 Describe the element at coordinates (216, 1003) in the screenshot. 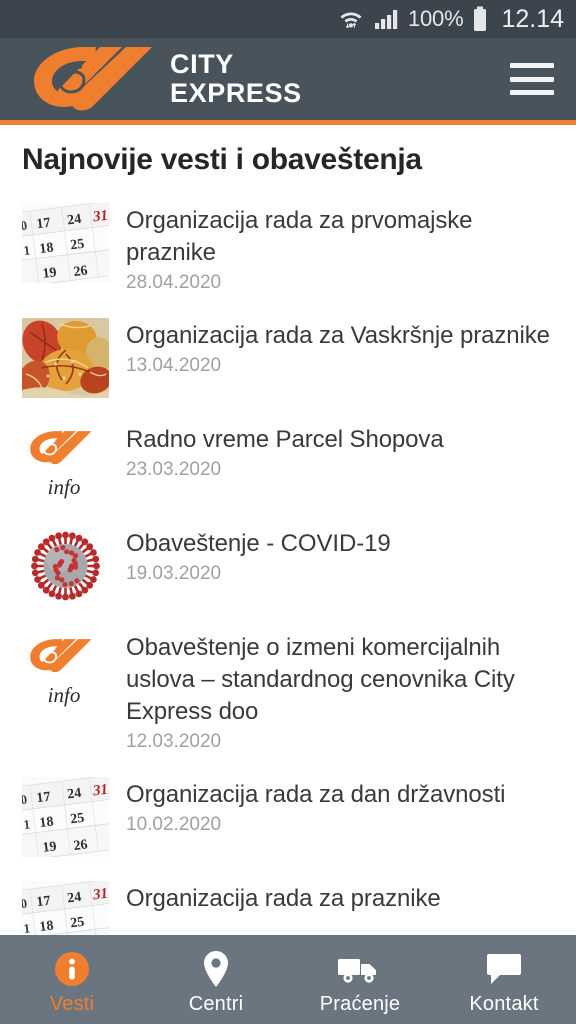

I see `nav-item-label: Centri` at that location.